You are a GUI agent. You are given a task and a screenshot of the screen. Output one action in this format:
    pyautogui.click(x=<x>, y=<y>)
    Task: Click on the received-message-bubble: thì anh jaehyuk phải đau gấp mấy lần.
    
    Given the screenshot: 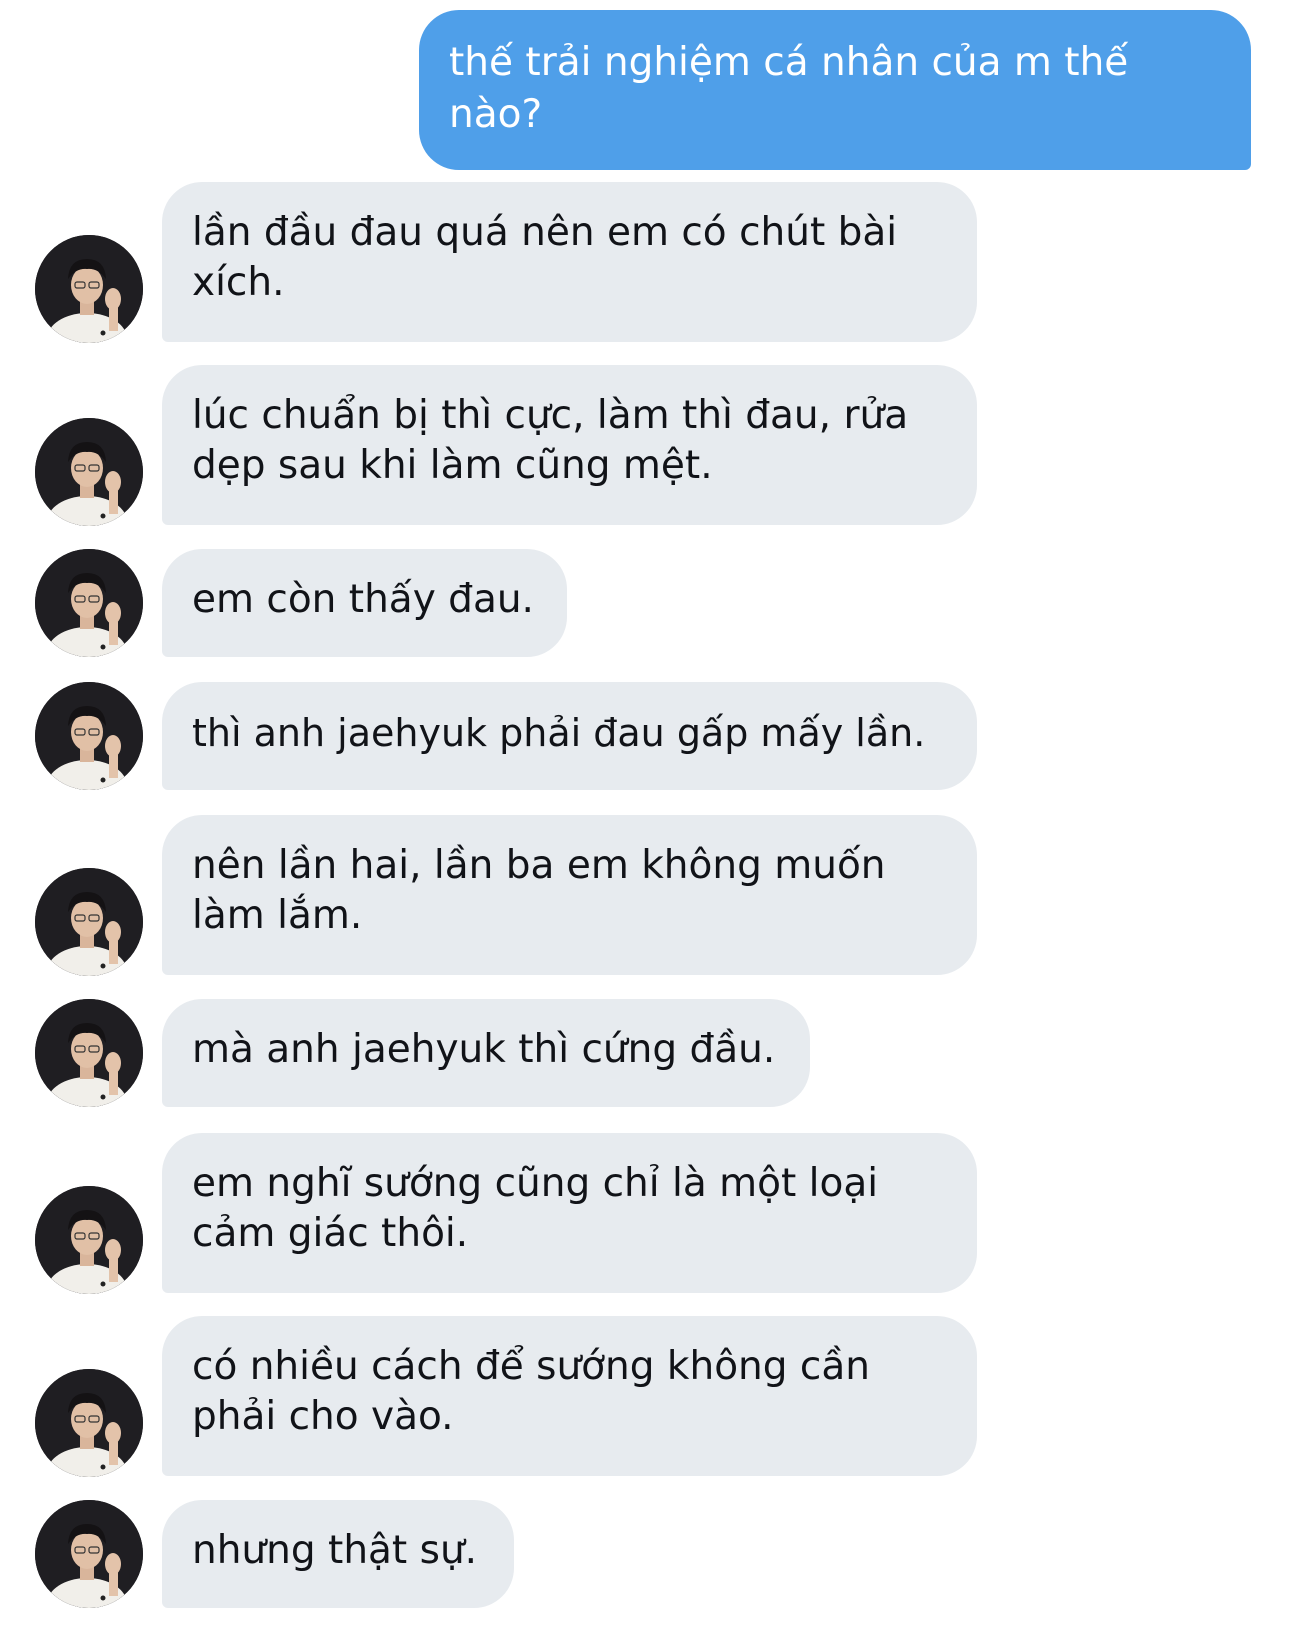 What is the action you would take?
    pyautogui.click(x=569, y=736)
    